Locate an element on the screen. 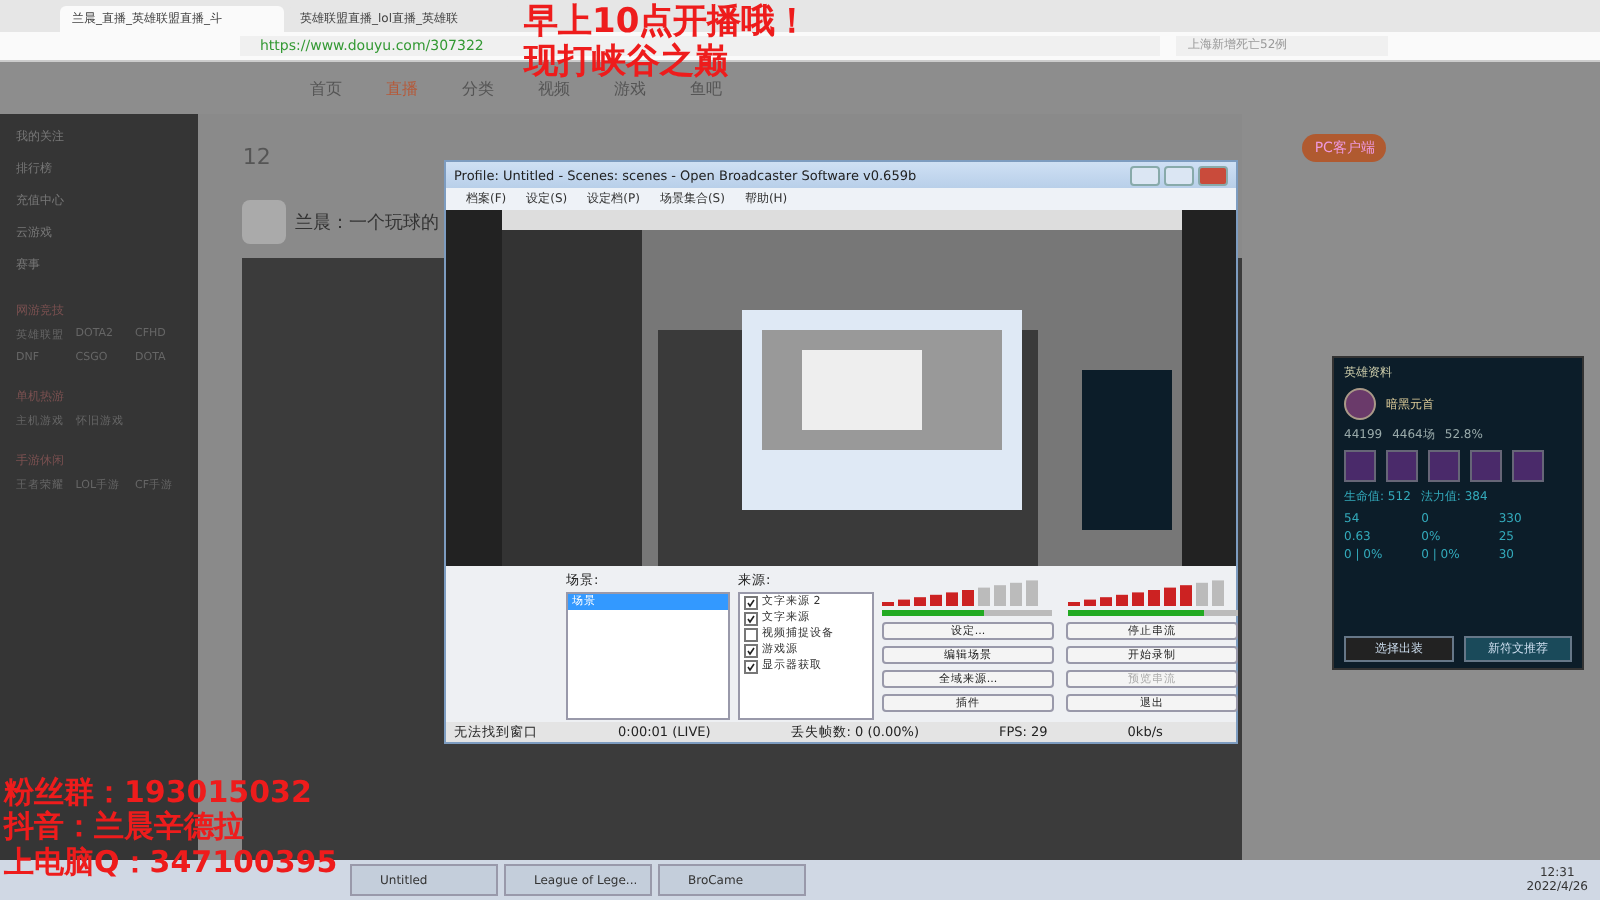 The width and height of the screenshot is (1600, 900). nav-link: 鱼吧 is located at coordinates (706, 88).